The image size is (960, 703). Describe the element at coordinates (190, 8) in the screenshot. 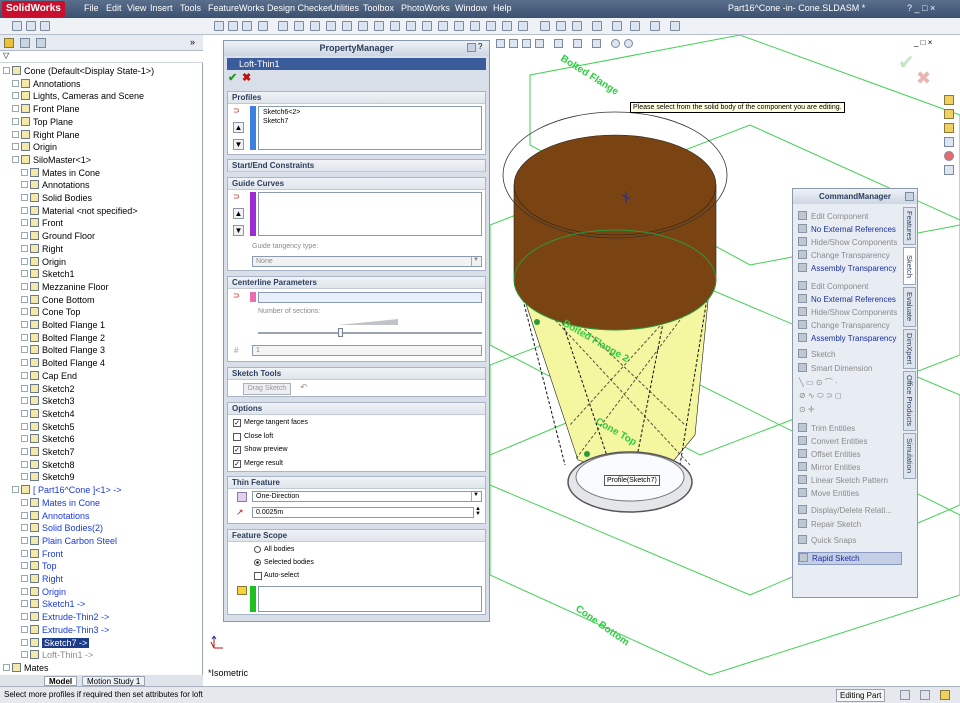

I see `menu-tools: Tools` at that location.